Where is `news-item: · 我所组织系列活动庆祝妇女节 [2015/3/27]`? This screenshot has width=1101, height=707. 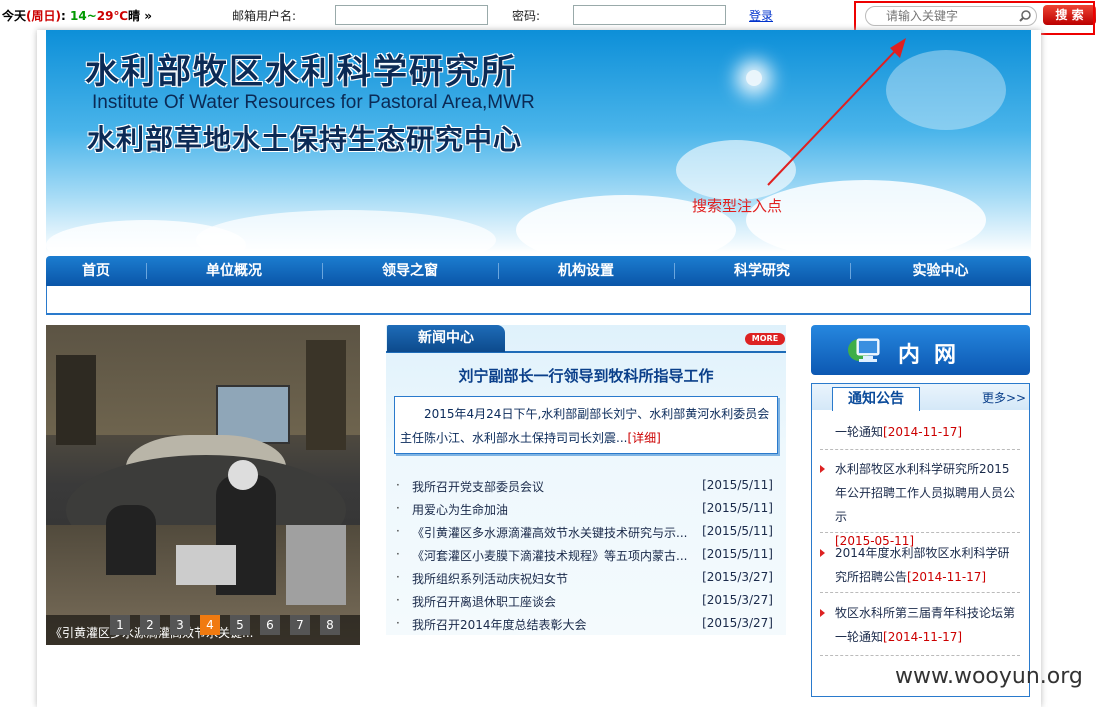 news-item: · 我所组织系列活动庆祝妇女节 [2015/3/27] is located at coordinates (586, 578).